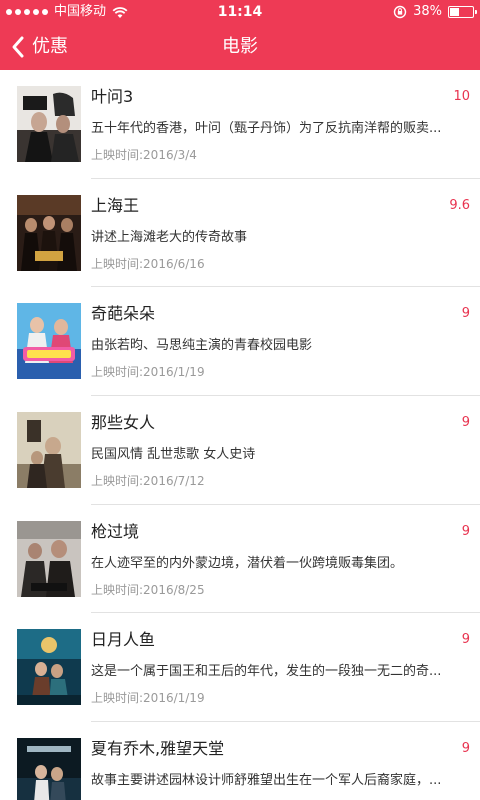 This screenshot has width=480, height=800. Describe the element at coordinates (123, 314) in the screenshot. I see `movie-title: 奇葩朵朵` at that location.